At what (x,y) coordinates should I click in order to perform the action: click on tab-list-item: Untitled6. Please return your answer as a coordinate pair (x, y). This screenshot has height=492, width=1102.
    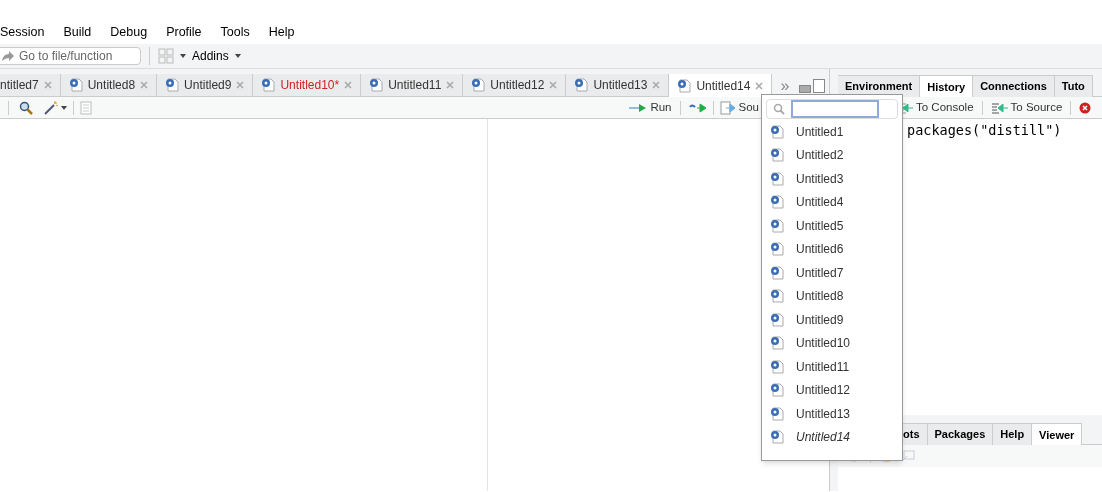
    Looking at the image, I should click on (832, 249).